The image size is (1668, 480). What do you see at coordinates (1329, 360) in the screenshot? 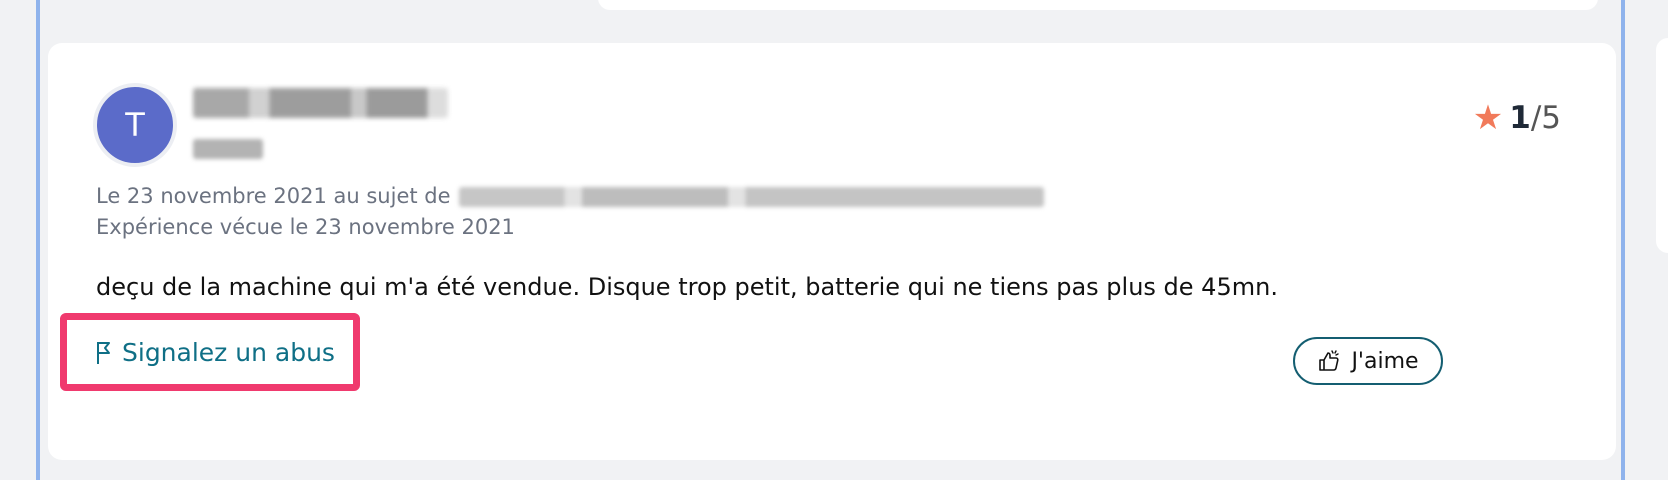
I see `thumbs-up-icon` at bounding box center [1329, 360].